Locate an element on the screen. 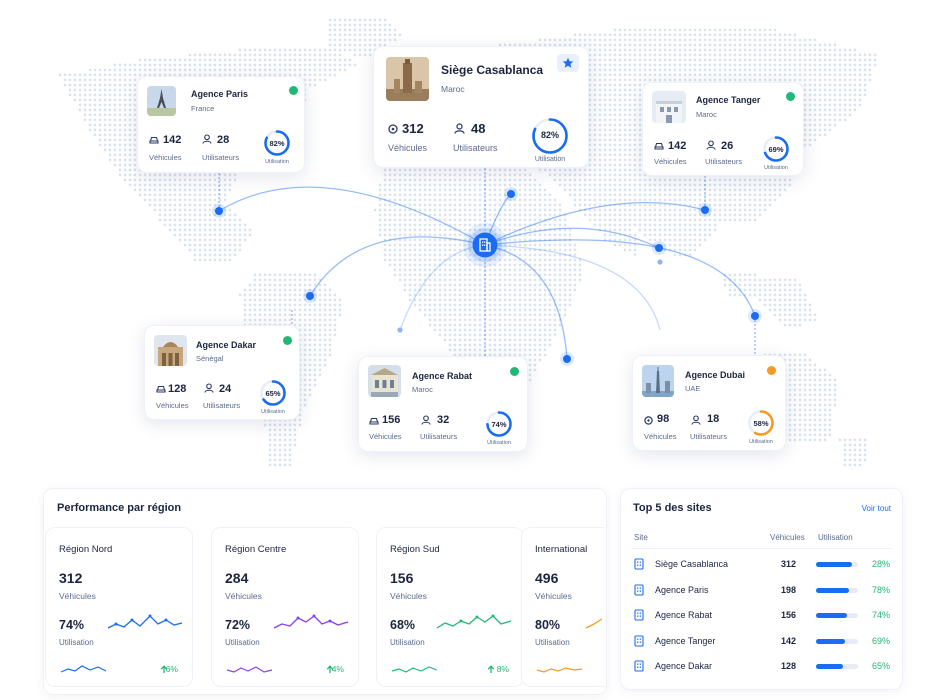  site-utilization: 78% is located at coordinates (880, 589).